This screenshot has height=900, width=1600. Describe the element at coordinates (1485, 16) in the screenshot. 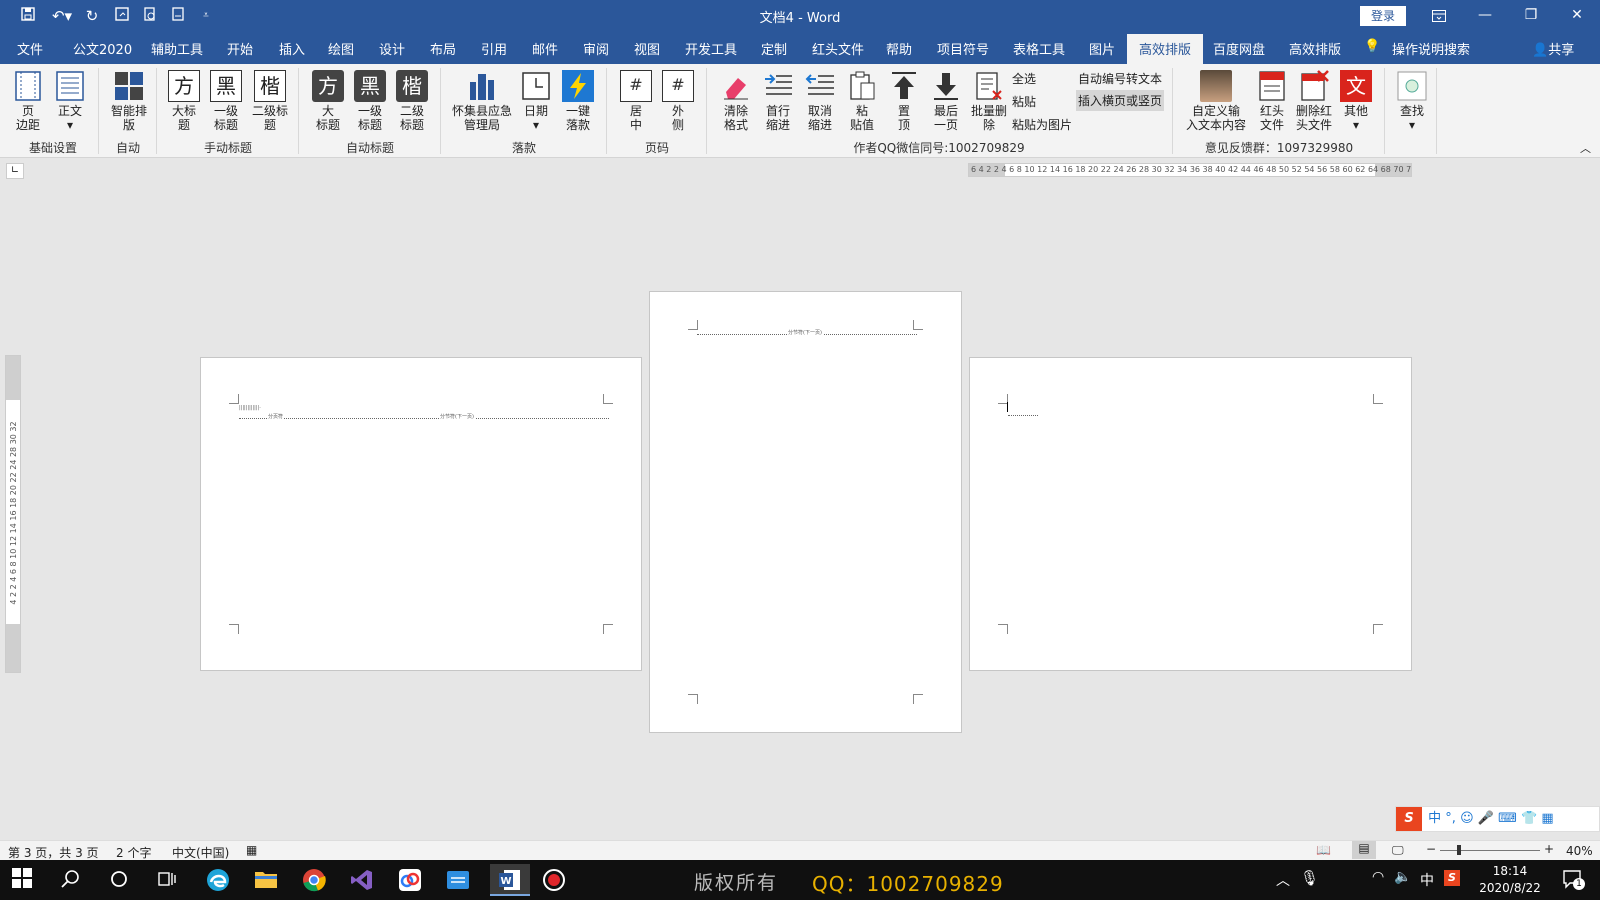

I see `minimize-button: —` at that location.